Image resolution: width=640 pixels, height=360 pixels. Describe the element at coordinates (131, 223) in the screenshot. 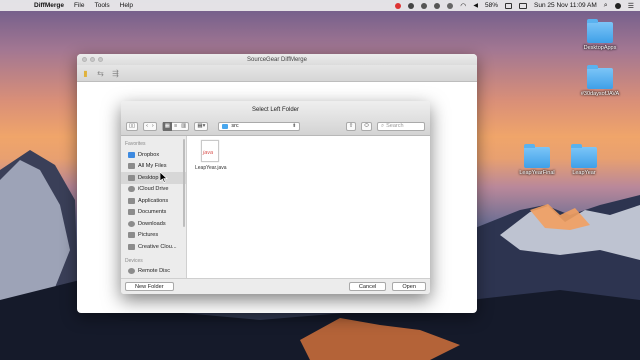

I see `downloads-icon` at that location.